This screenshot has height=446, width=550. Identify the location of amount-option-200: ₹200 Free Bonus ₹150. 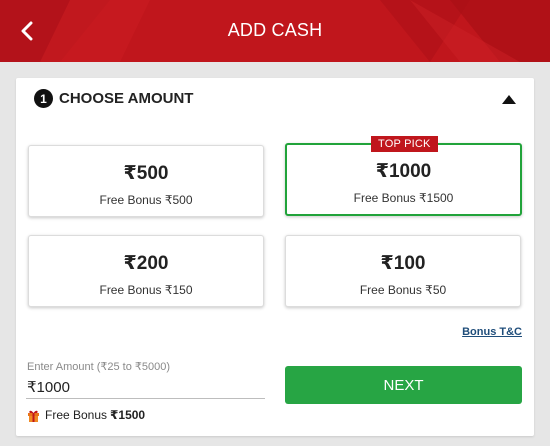
(146, 271).